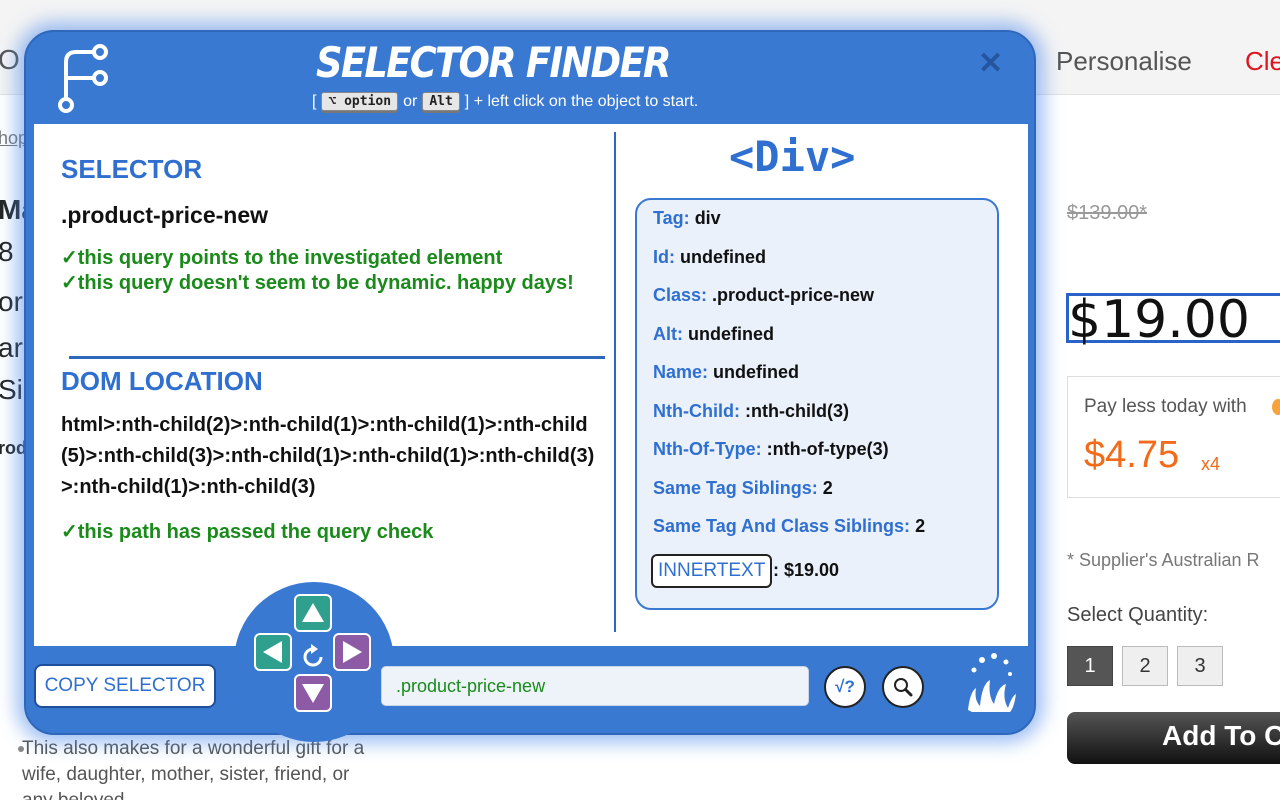 The width and height of the screenshot is (1280, 800). What do you see at coordinates (1173, 738) in the screenshot?
I see `add-to-cart-button: Add To C` at bounding box center [1173, 738].